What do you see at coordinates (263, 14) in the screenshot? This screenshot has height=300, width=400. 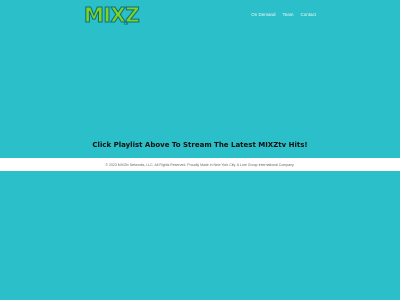 I see `nav-on-demand: On Demand` at bounding box center [263, 14].